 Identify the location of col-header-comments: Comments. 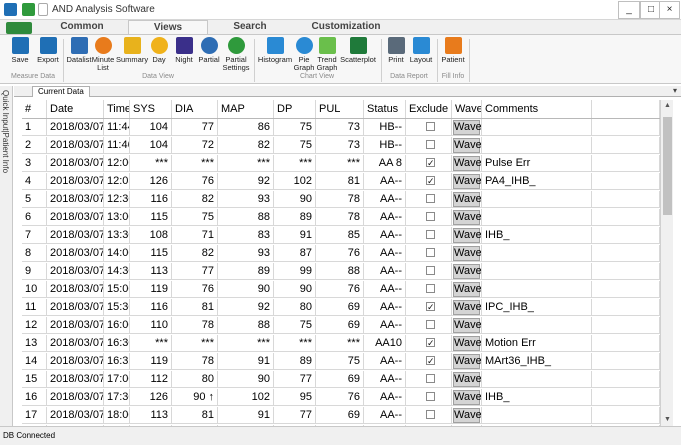
(537, 109).